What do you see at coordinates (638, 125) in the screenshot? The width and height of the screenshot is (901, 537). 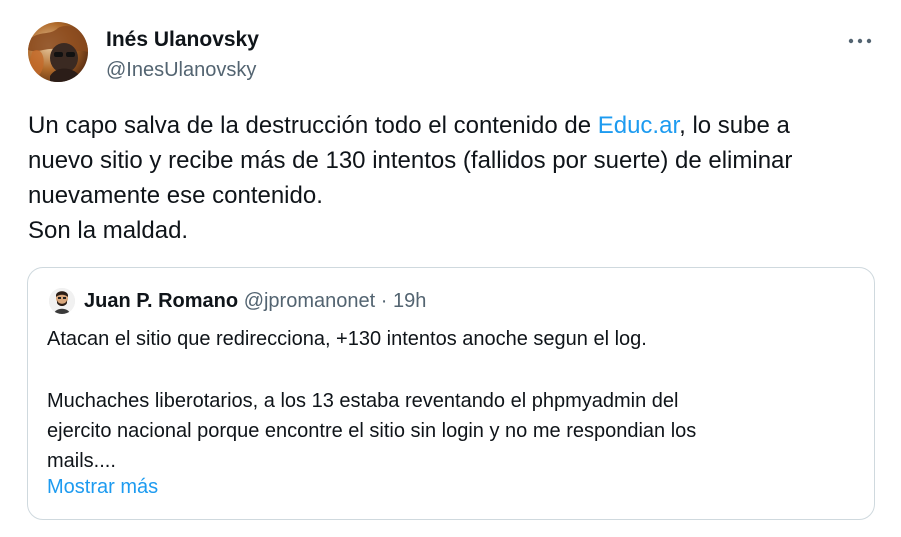 I see `educ-ar-link: Educ.ar` at bounding box center [638, 125].